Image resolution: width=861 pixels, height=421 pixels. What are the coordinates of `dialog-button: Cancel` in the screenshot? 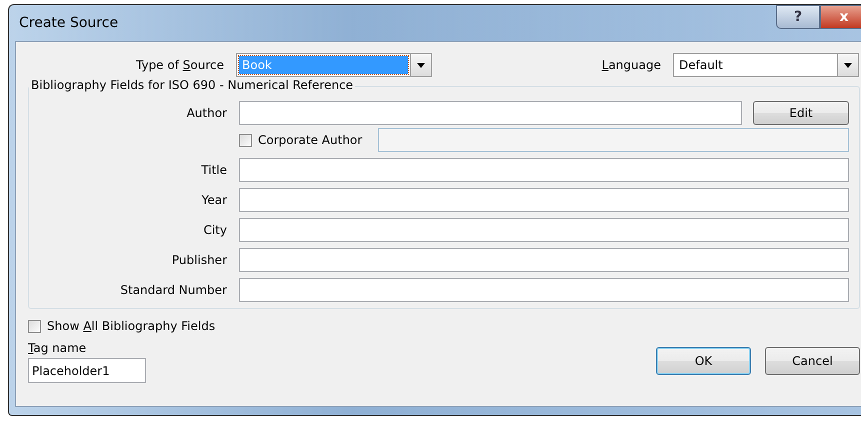 It's located at (812, 361).